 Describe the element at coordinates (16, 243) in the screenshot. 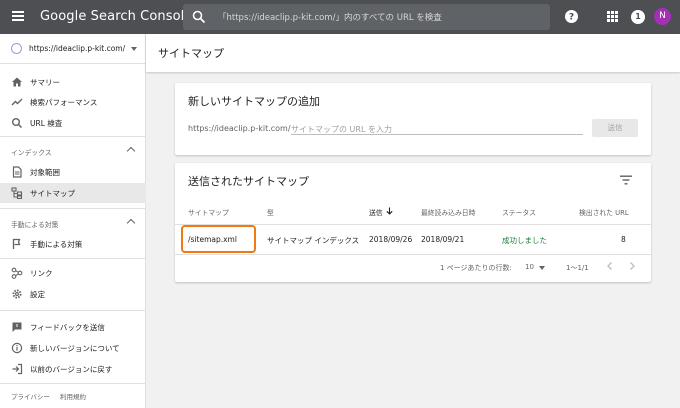

I see `flag-icon` at that location.